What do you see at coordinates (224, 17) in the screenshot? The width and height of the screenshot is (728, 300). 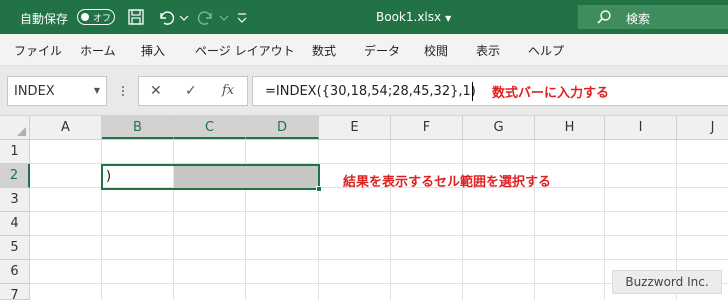 I see `redo-dropdown-icon` at bounding box center [224, 17].